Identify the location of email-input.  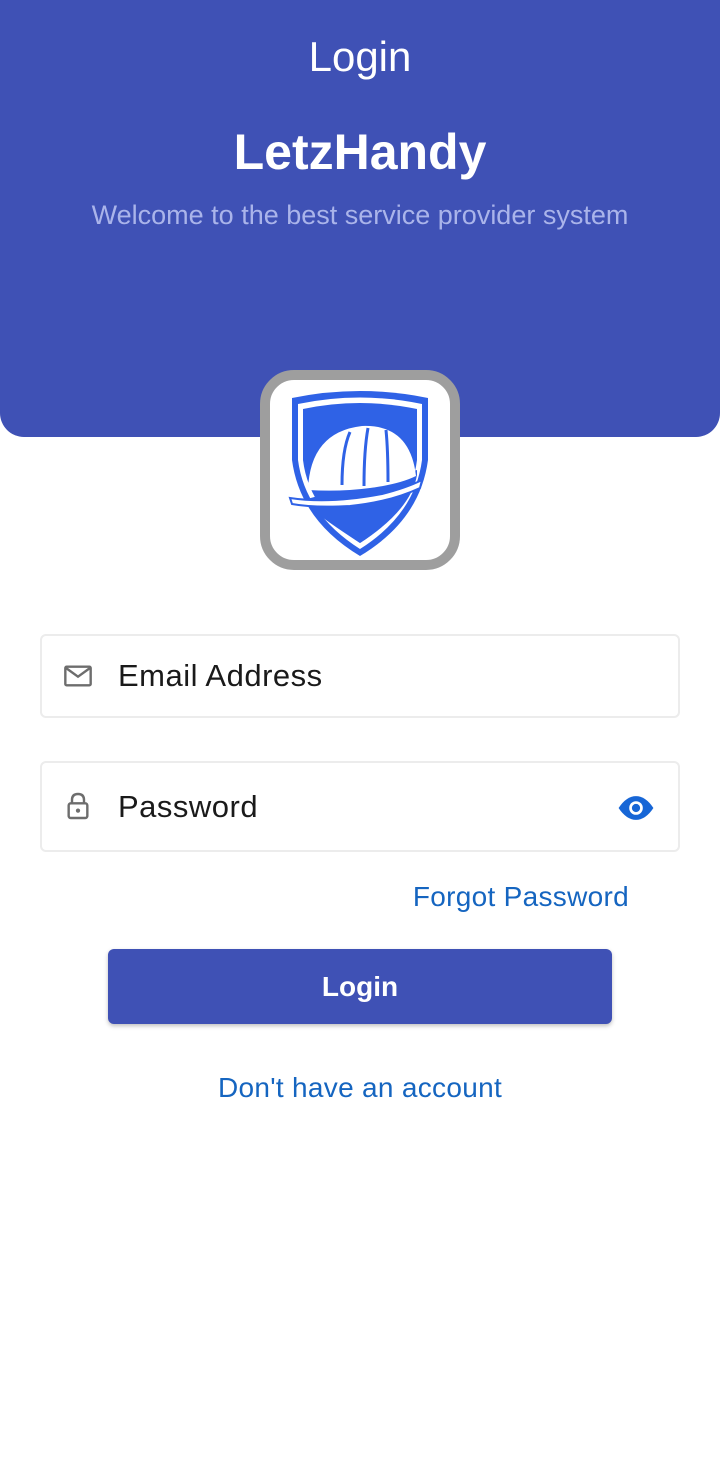
(348, 676).